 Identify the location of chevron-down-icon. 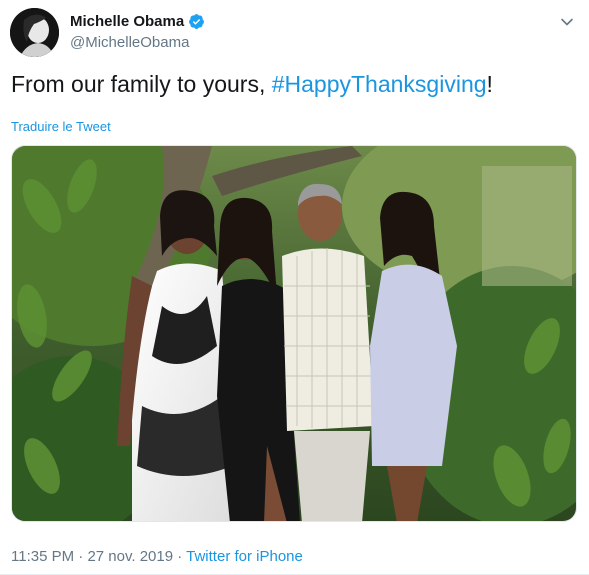
(567, 22).